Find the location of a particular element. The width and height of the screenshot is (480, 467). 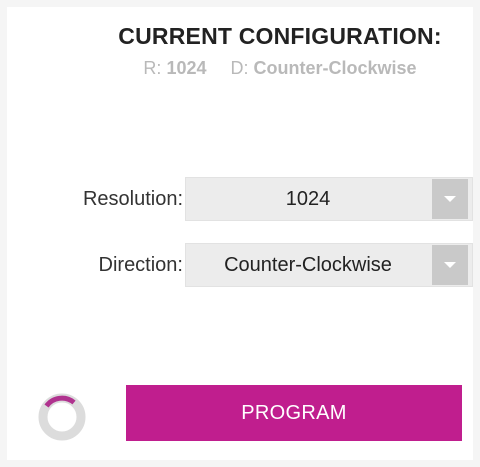

summary-direction-value: Counter-Clockwise is located at coordinates (335, 68).